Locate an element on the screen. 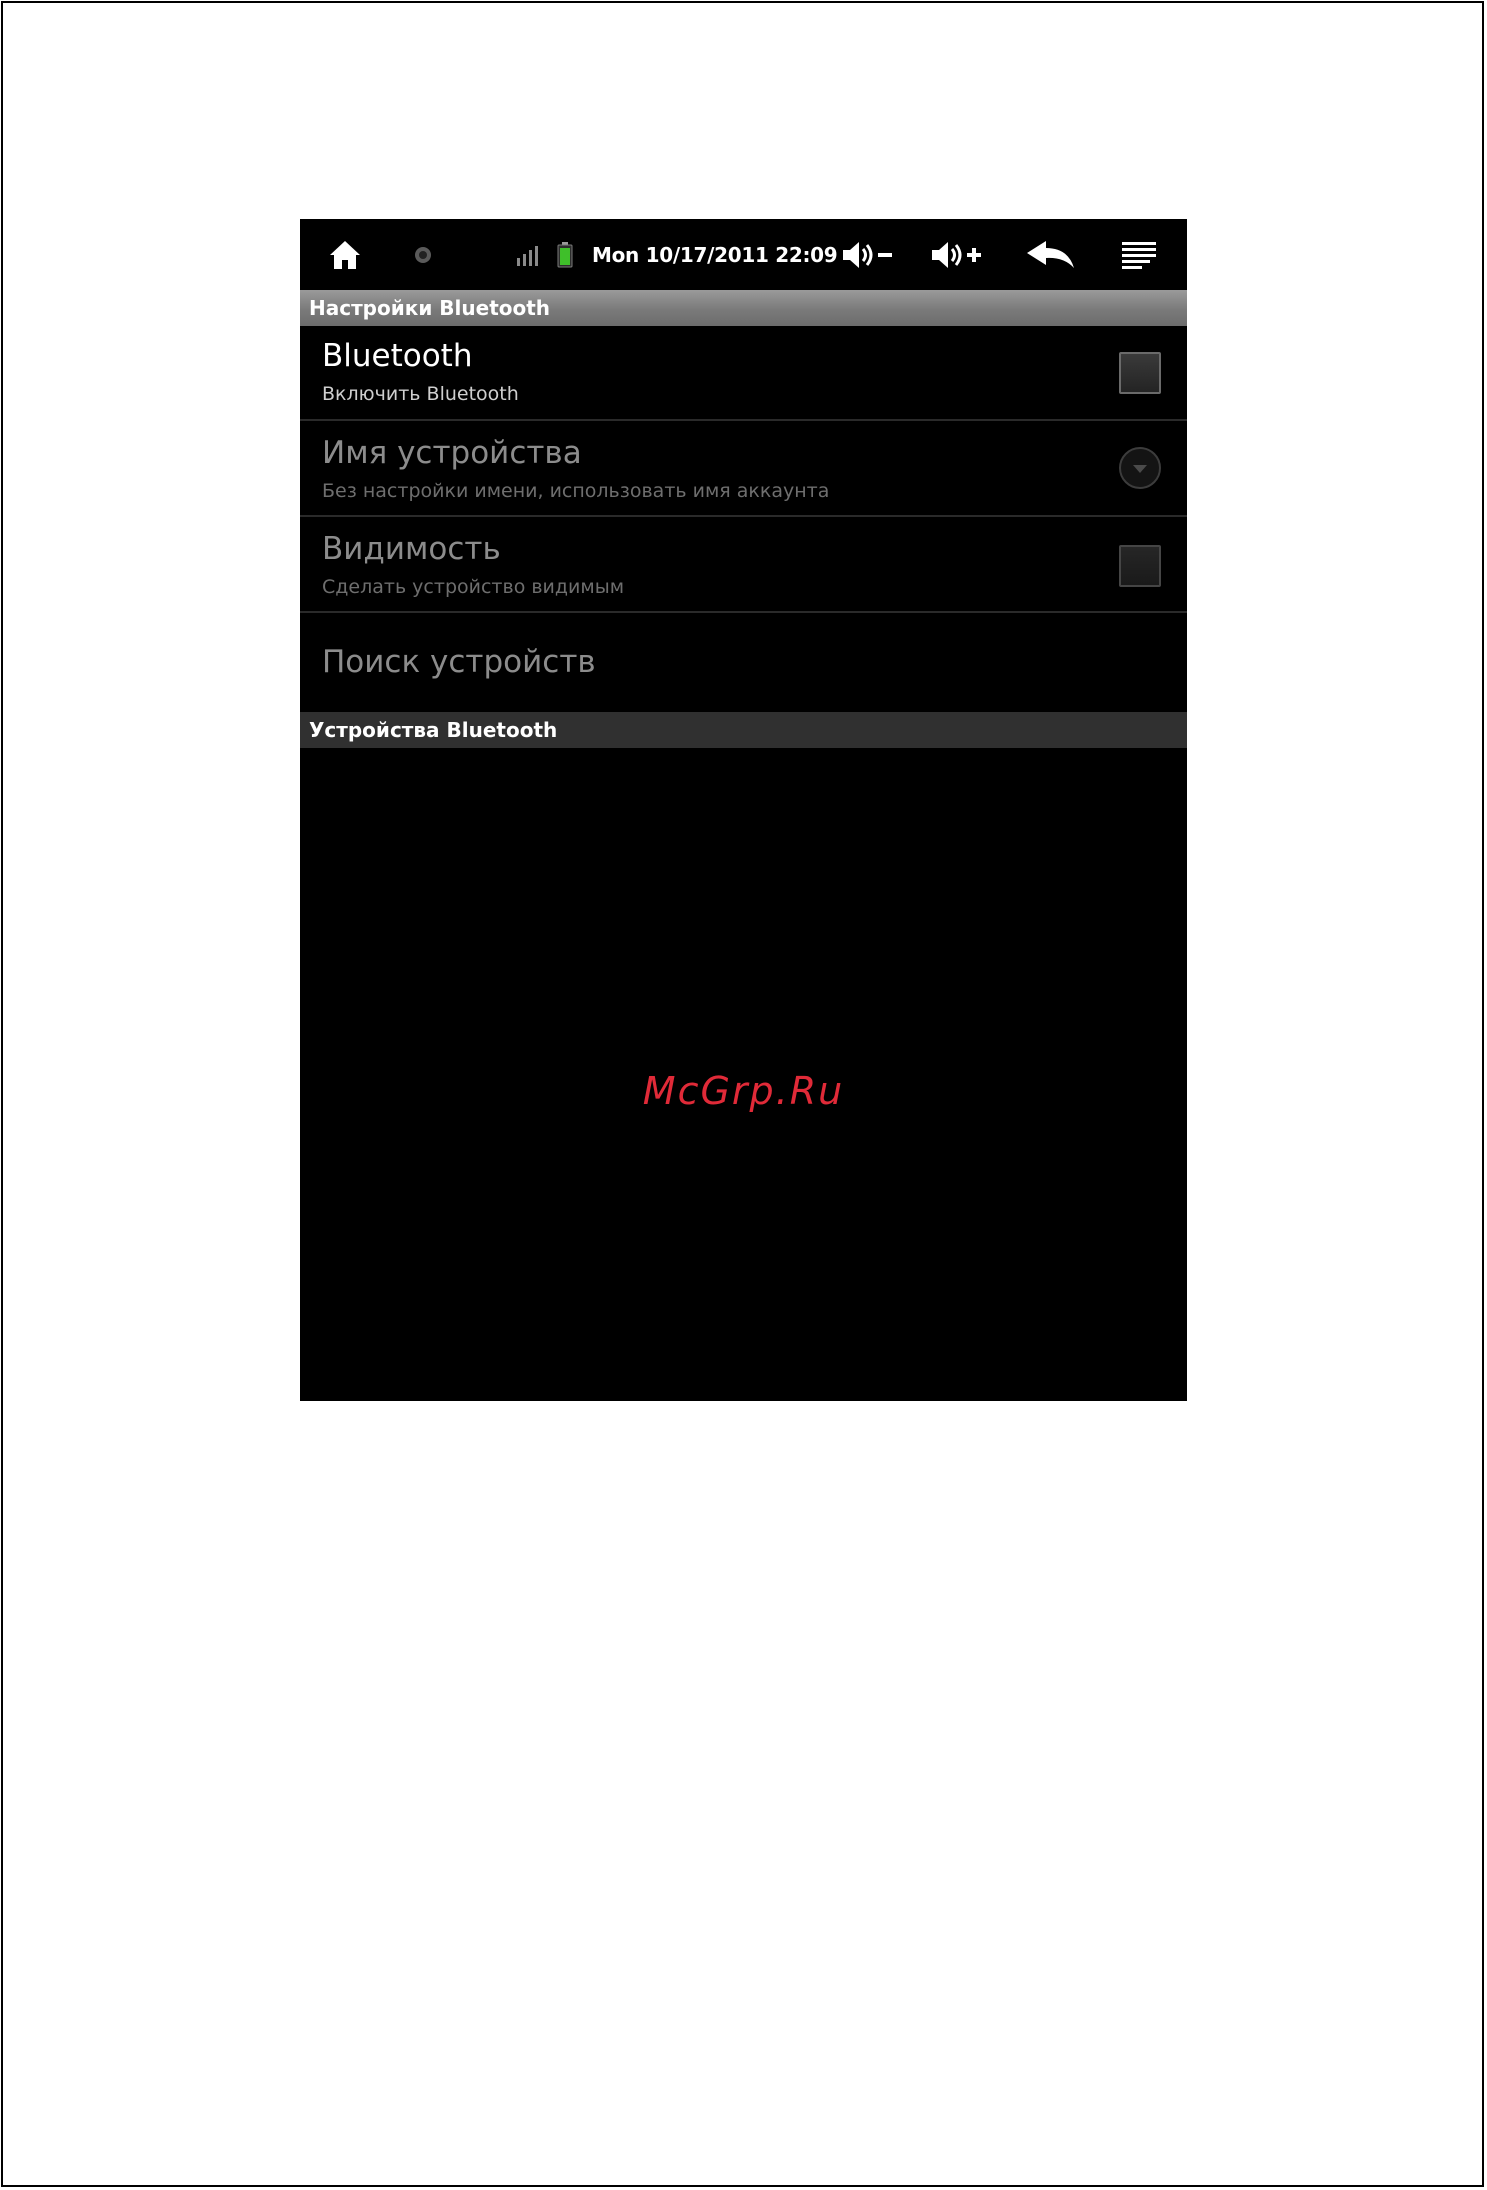  status-datetime: Mon 10/17/2011 22:09 is located at coordinates (715, 254).